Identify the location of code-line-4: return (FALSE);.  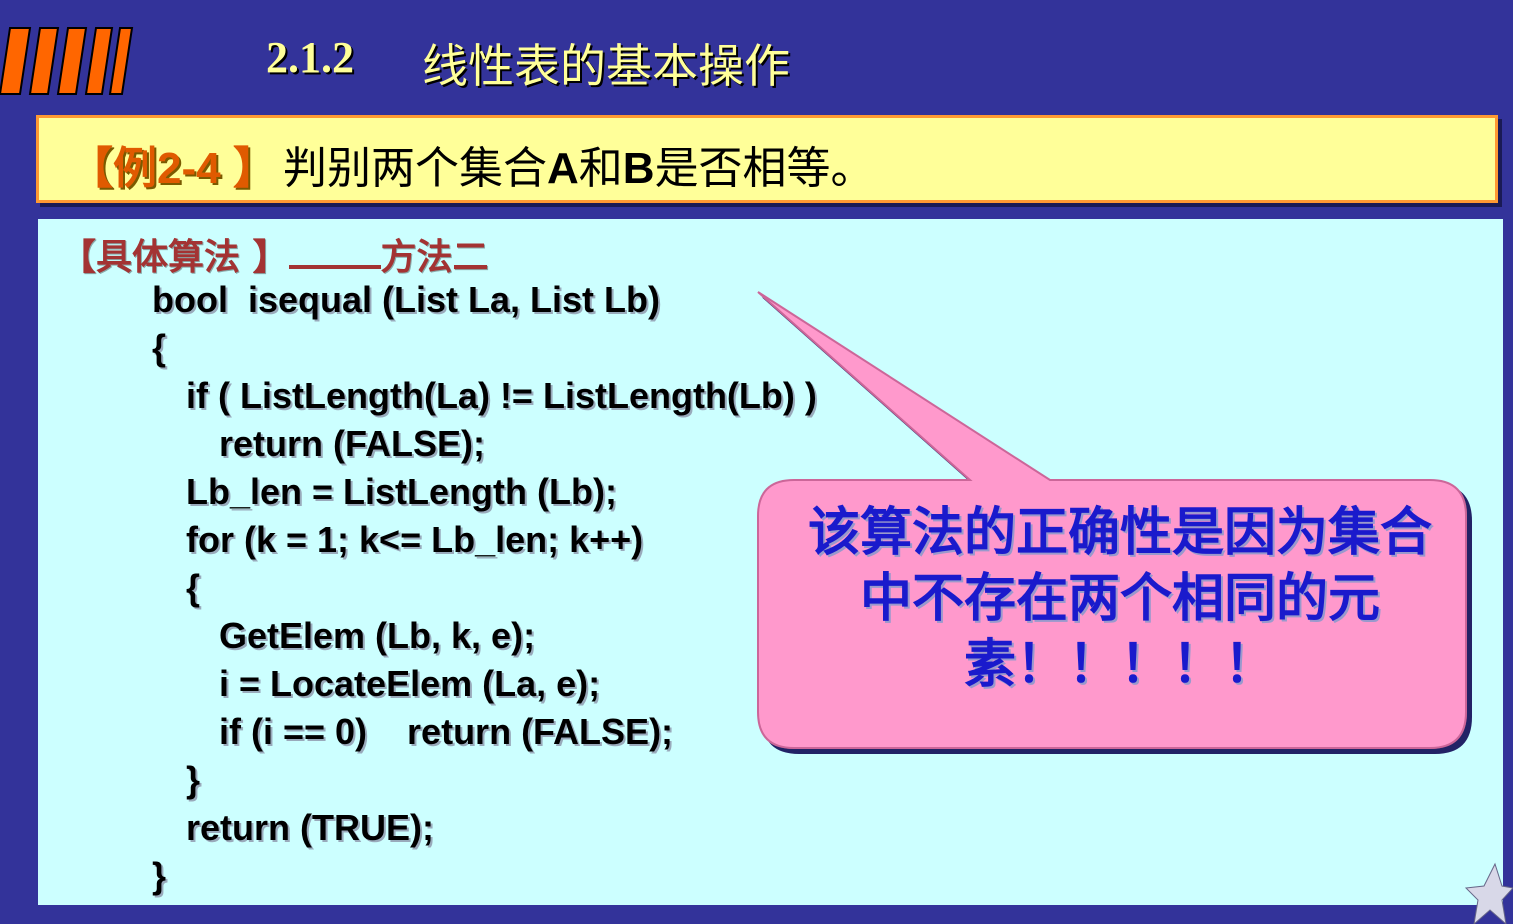
(352, 443).